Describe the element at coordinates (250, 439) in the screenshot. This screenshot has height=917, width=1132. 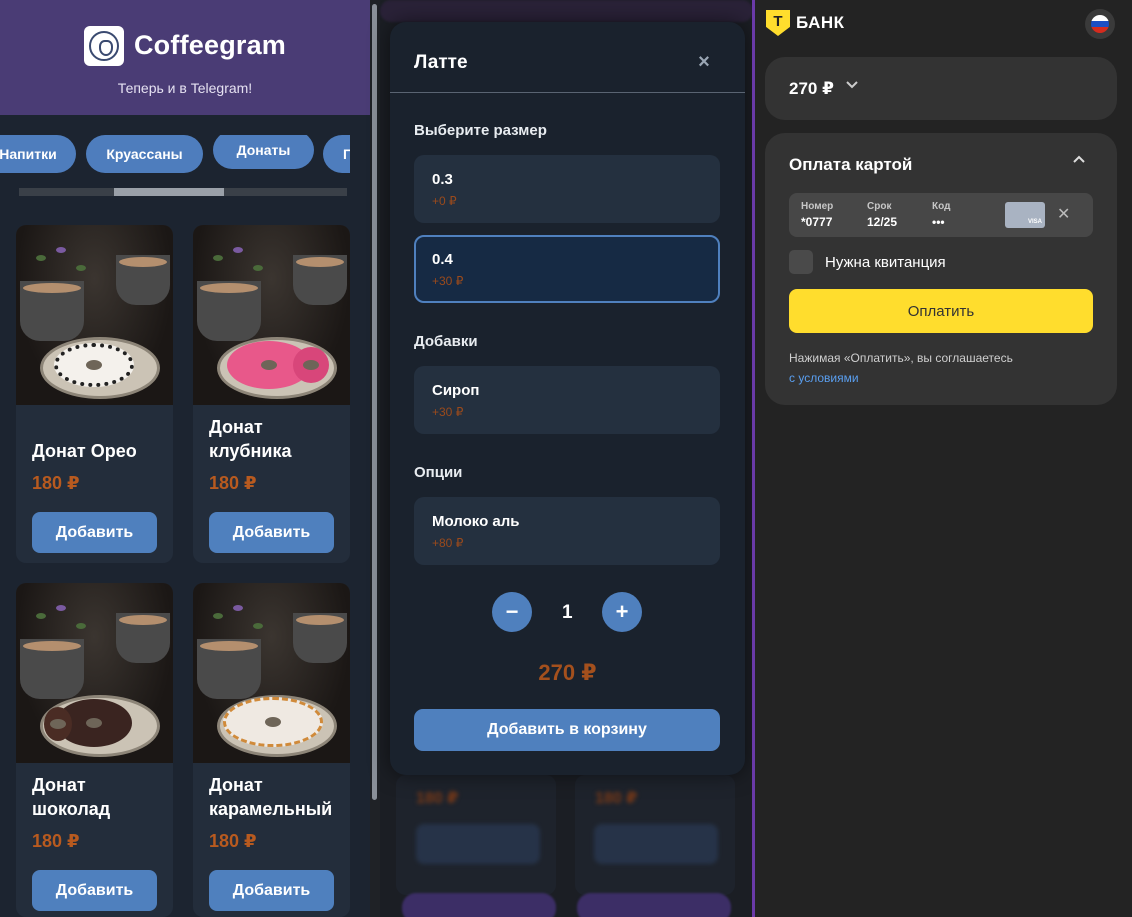
I see `product-name: Донат клубника` at that location.